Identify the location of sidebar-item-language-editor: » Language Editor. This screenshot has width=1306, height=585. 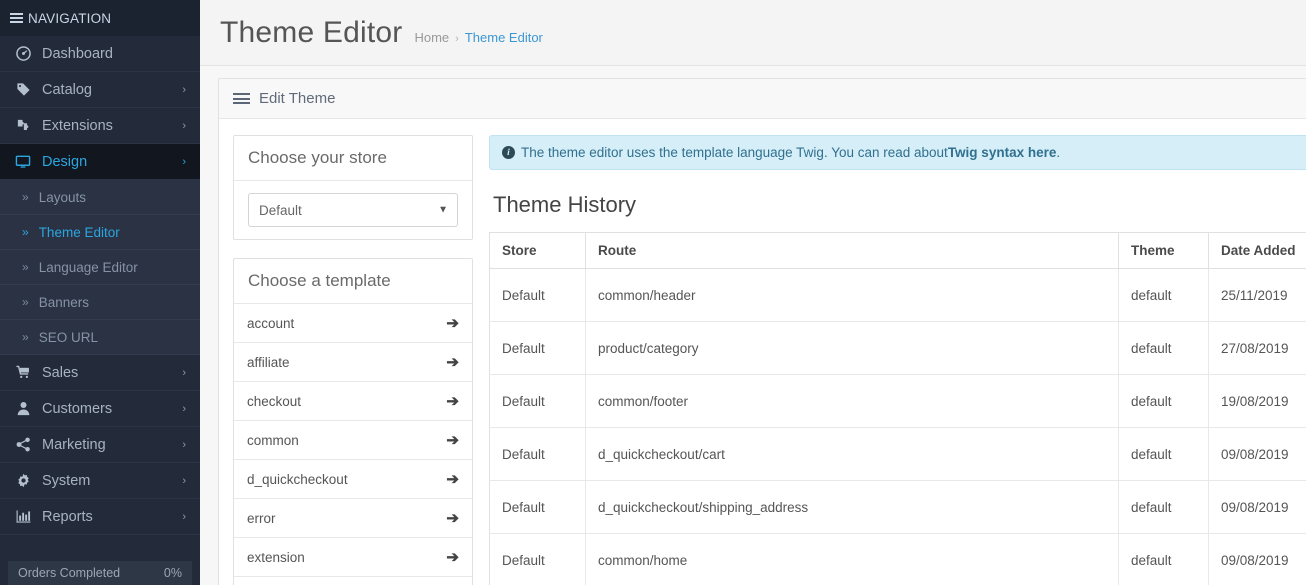
(100, 267).